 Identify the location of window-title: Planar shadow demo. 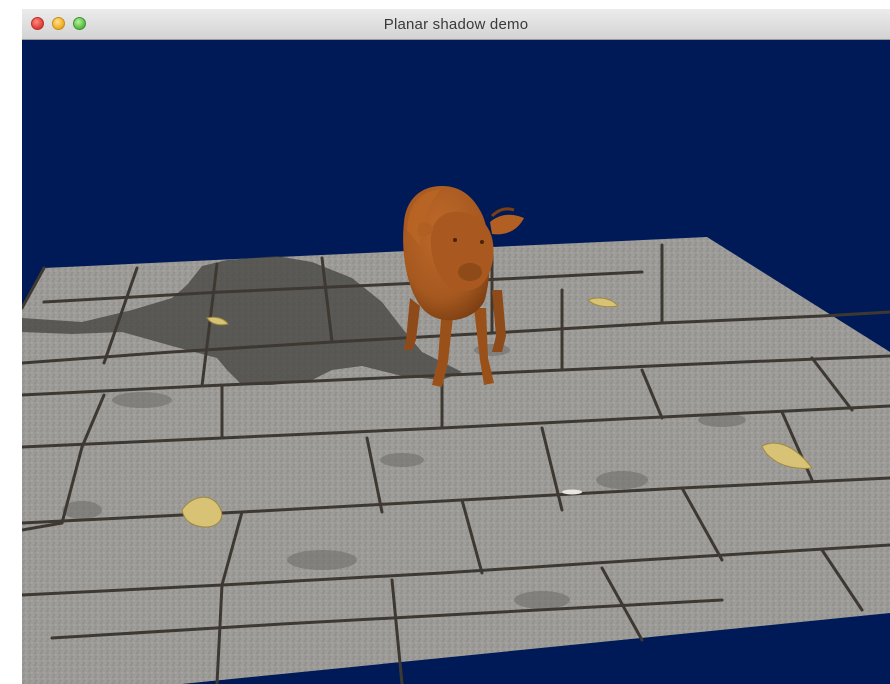
(456, 24).